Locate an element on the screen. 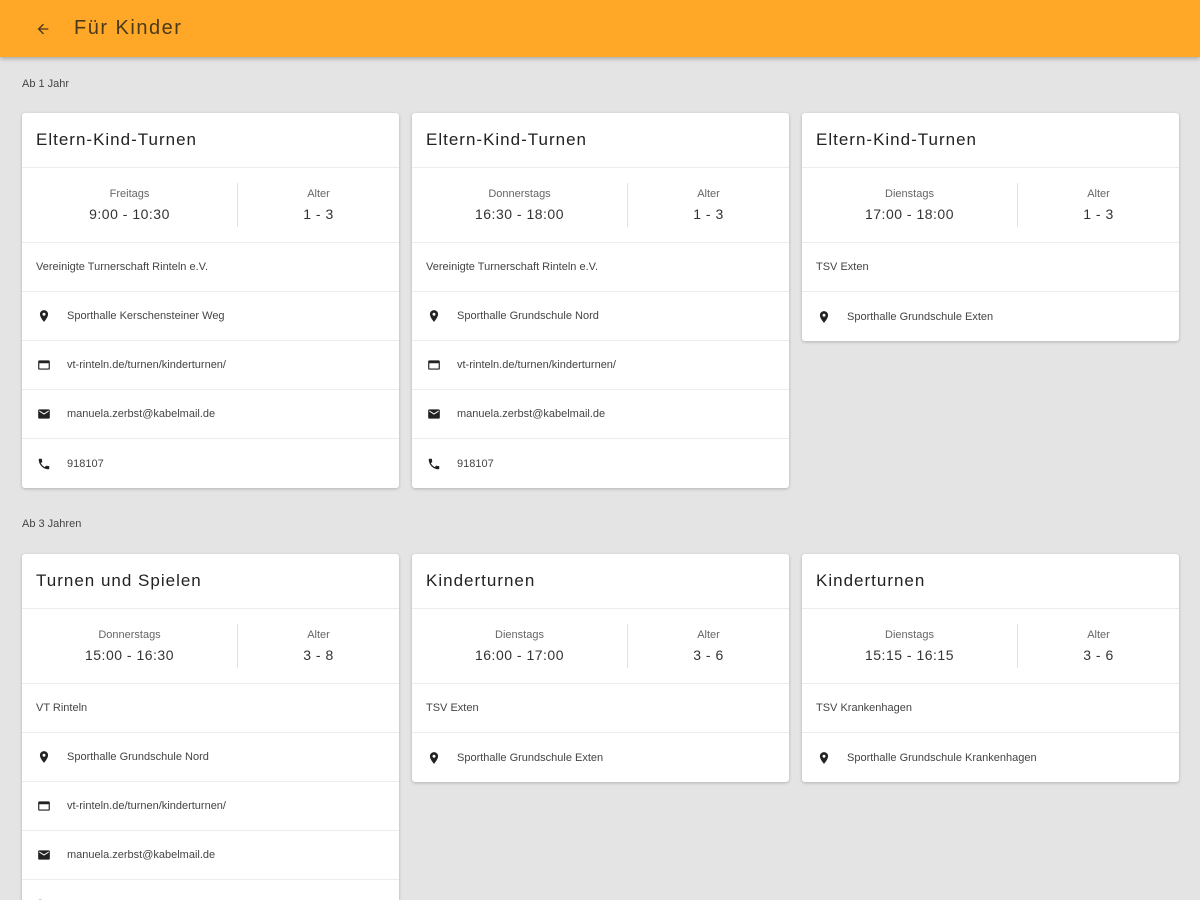  age-value: 3 - 8 is located at coordinates (318, 655).